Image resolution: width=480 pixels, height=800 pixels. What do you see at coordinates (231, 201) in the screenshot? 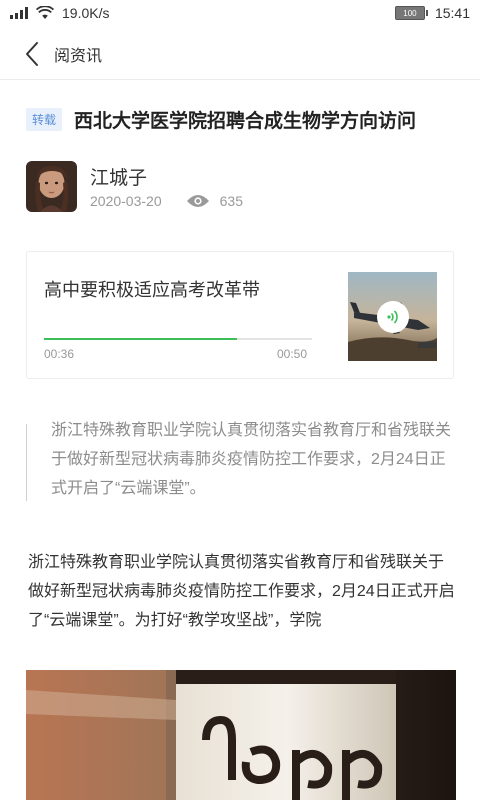
I see `view-count: 635` at bounding box center [231, 201].